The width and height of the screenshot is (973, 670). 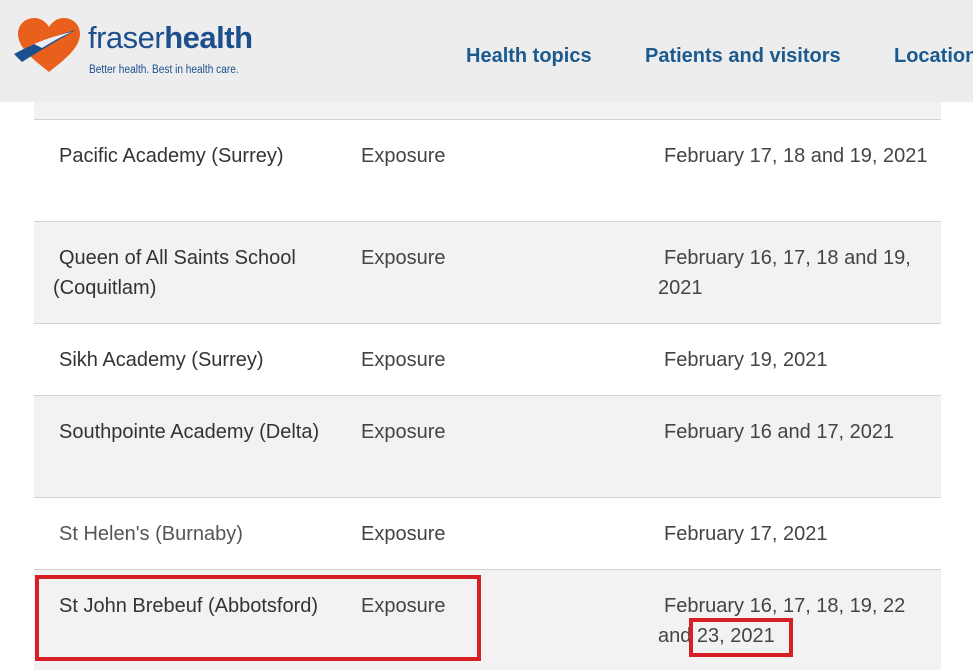 What do you see at coordinates (746, 360) in the screenshot?
I see `exposure-dates: February 19, 2021` at bounding box center [746, 360].